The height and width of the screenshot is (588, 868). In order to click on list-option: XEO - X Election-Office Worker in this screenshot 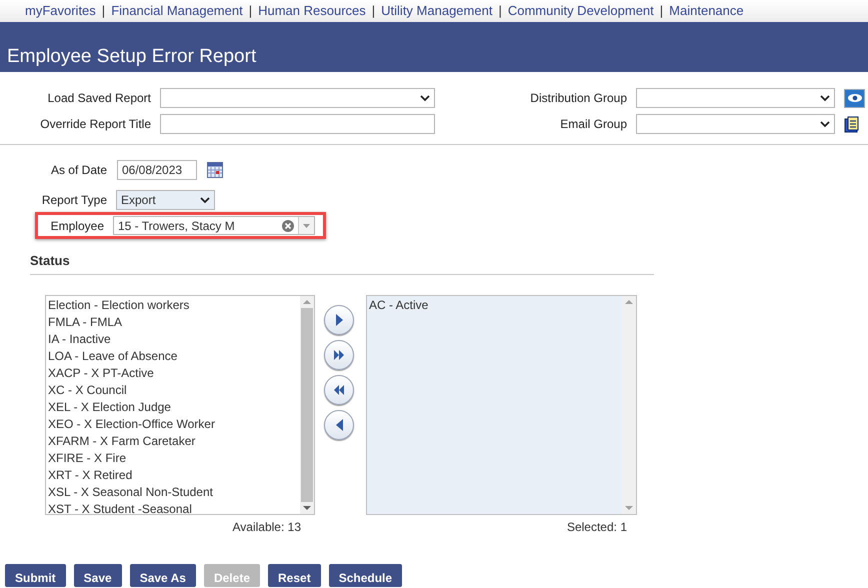, I will do `click(174, 424)`.